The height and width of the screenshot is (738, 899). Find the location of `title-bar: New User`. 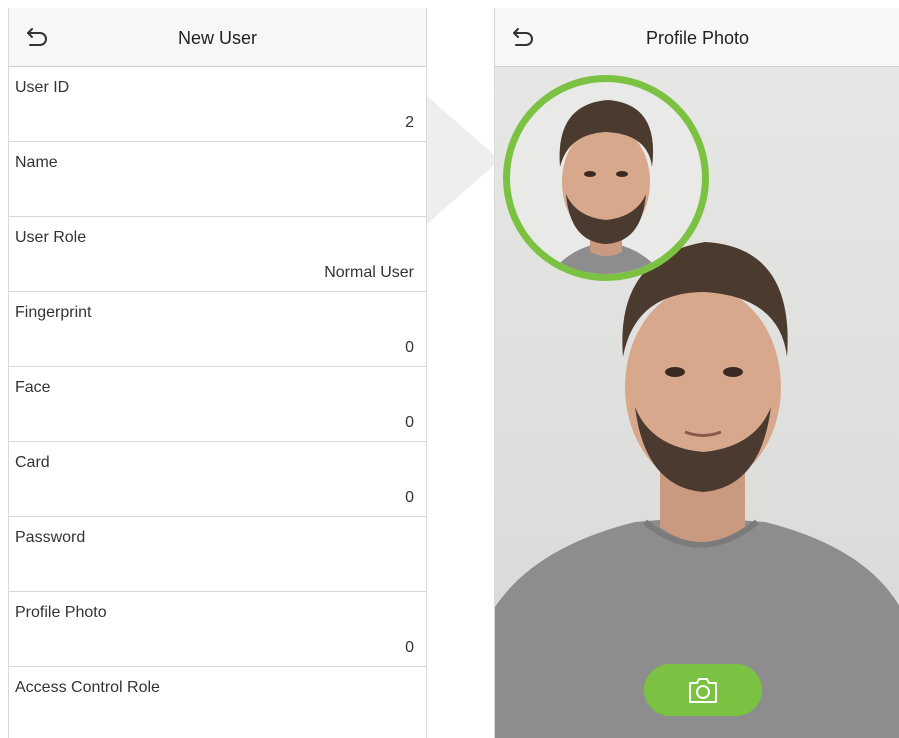

title-bar: New User is located at coordinates (217, 37).